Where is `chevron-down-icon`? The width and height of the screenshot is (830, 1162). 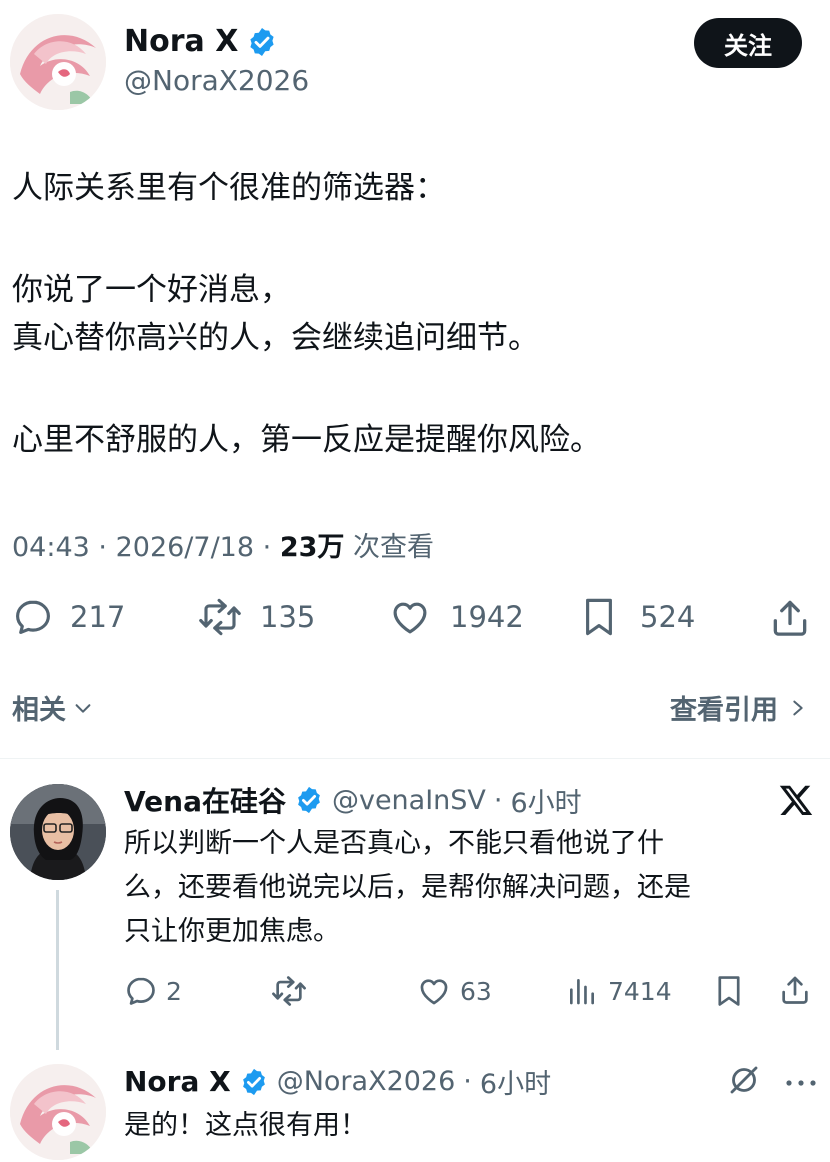 chevron-down-icon is located at coordinates (83, 708).